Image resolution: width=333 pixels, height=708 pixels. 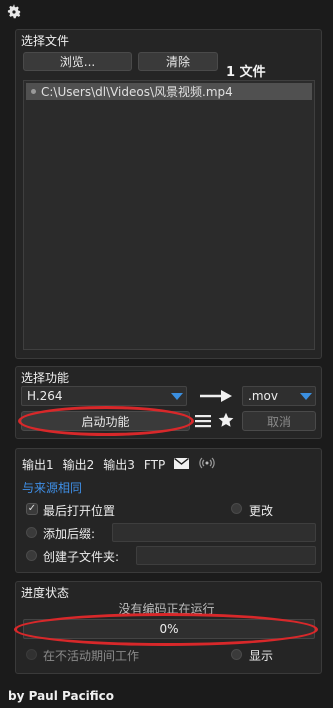 I want to click on suffix-radio, so click(x=31, y=532).